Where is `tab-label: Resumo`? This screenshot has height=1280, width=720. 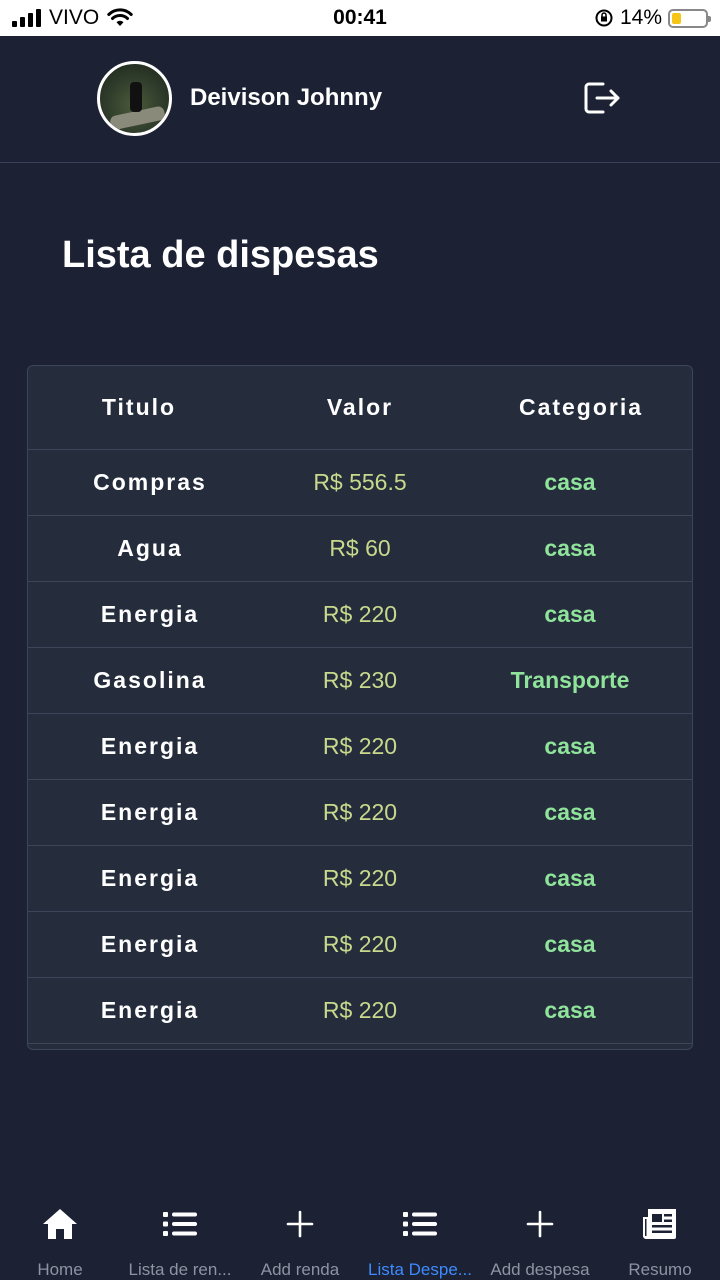 tab-label: Resumo is located at coordinates (660, 1269).